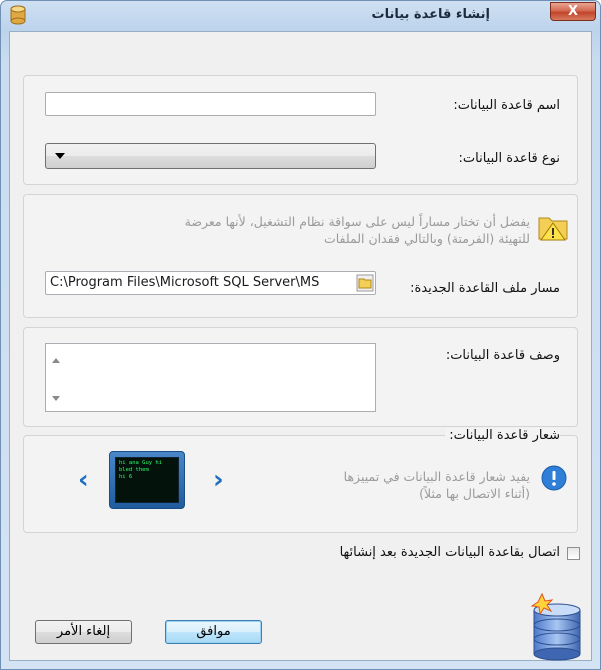  I want to click on logo-preview-line3: hi 6, so click(126, 477).